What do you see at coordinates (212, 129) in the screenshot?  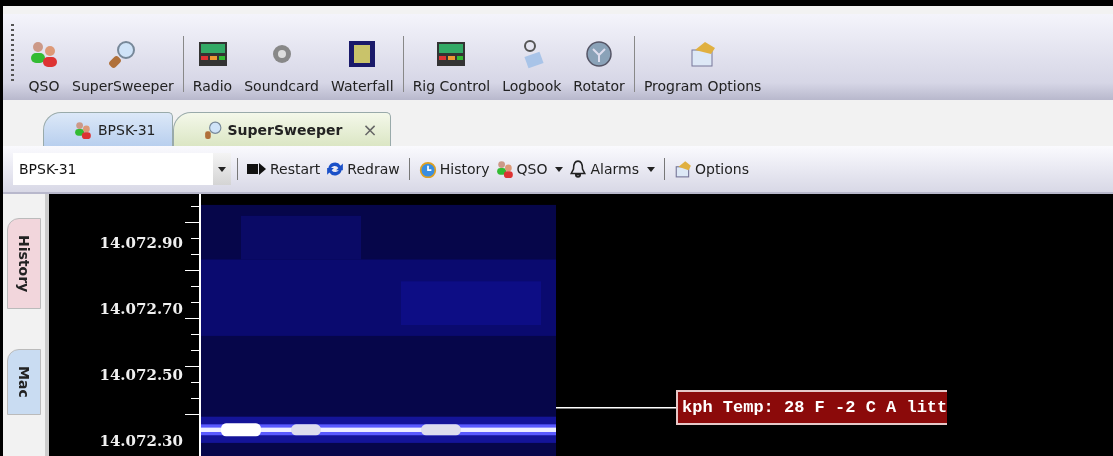 I see `magnifier-icon` at bounding box center [212, 129].